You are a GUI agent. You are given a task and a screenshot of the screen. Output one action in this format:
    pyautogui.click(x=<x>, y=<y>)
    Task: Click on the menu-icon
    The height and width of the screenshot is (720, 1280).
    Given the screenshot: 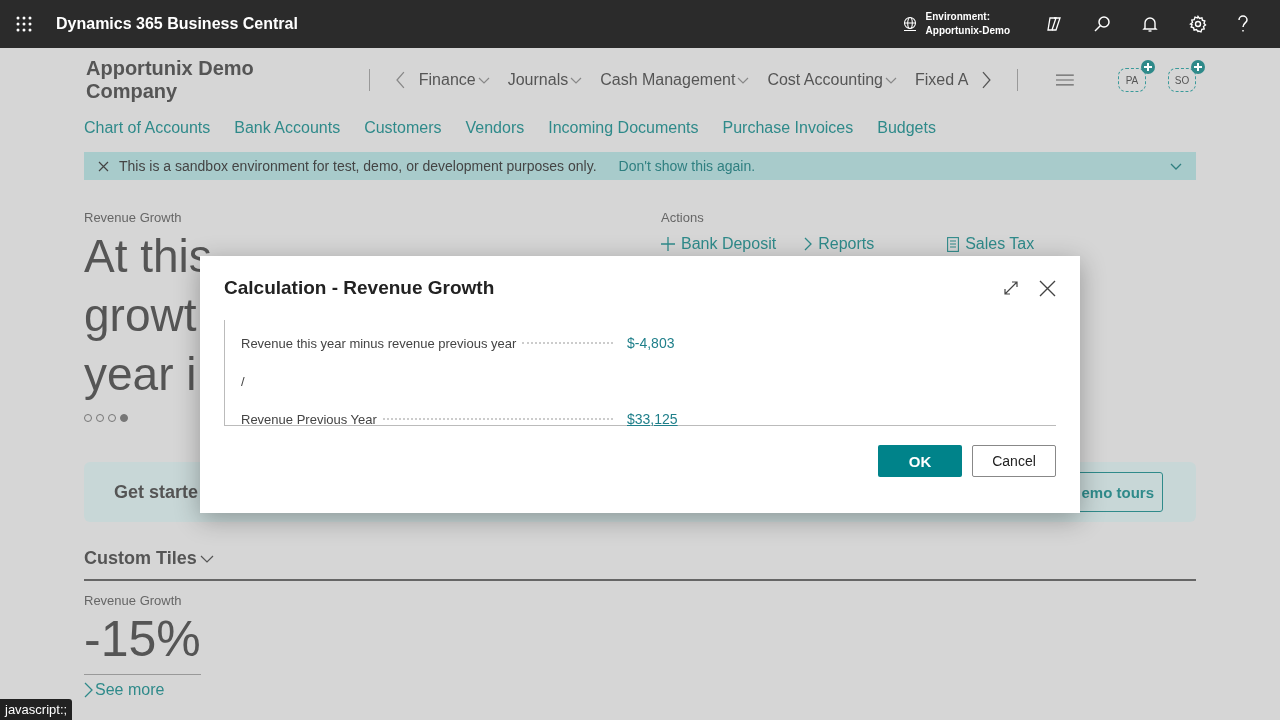 What is the action you would take?
    pyautogui.click(x=1065, y=80)
    